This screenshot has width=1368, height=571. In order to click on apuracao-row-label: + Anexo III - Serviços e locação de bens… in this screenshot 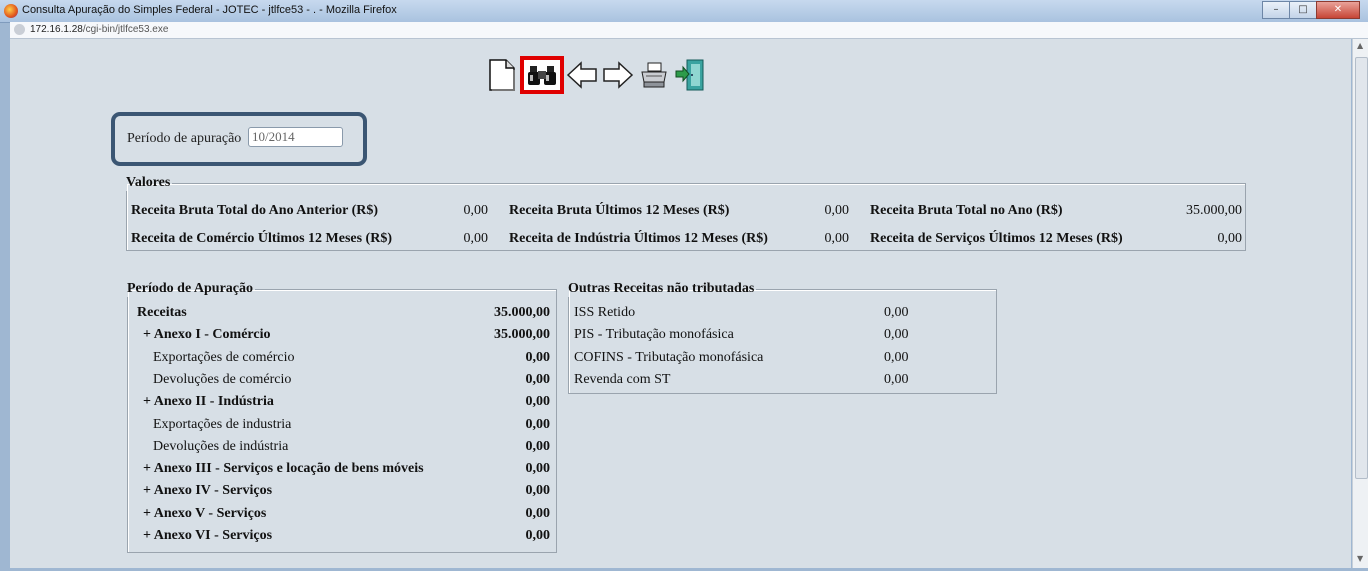, I will do `click(283, 468)`.